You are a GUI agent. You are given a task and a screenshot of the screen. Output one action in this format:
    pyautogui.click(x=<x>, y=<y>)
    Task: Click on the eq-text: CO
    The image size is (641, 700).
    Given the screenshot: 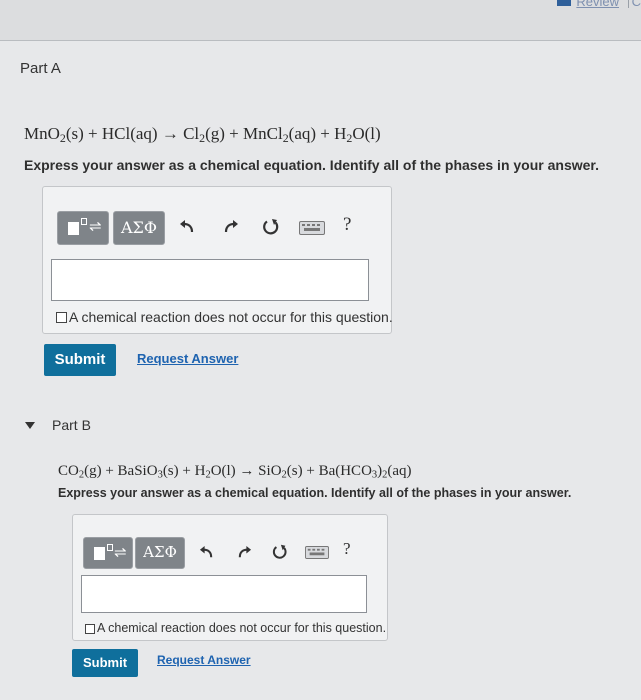 What is the action you would take?
    pyautogui.click(x=68, y=471)
    